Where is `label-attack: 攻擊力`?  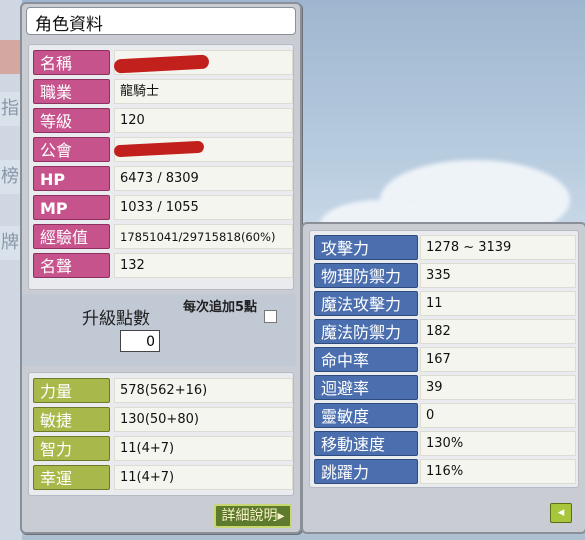 label-attack: 攻擊力 is located at coordinates (366, 247).